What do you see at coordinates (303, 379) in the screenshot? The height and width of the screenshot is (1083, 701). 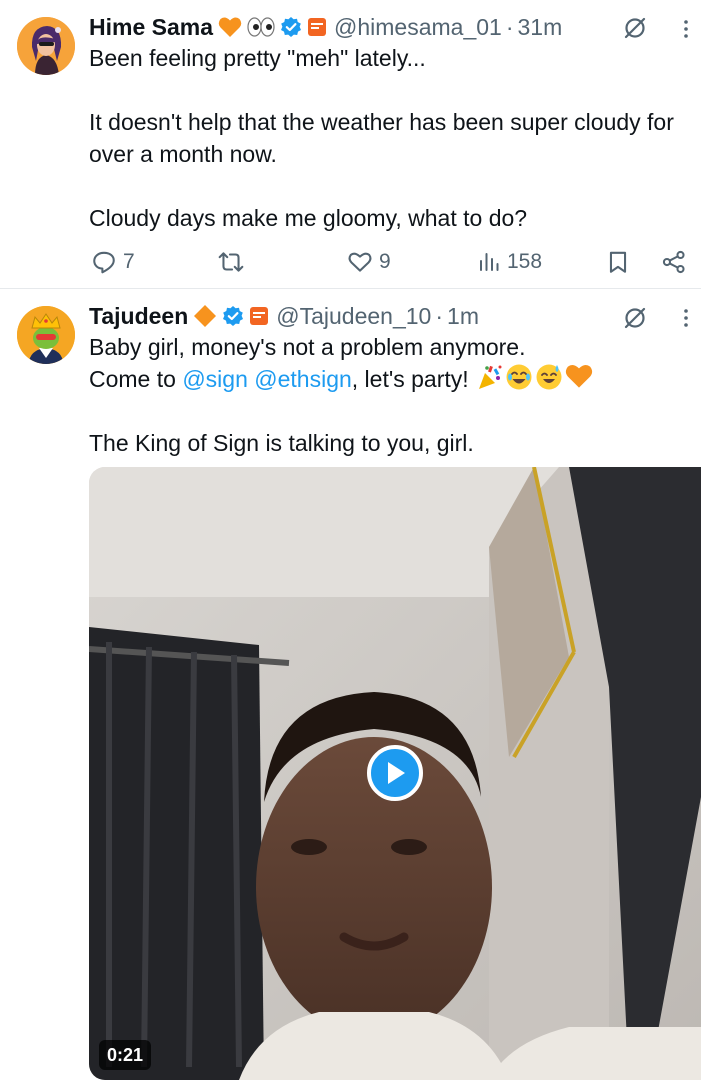 I see `mention-link: @ethsign` at bounding box center [303, 379].